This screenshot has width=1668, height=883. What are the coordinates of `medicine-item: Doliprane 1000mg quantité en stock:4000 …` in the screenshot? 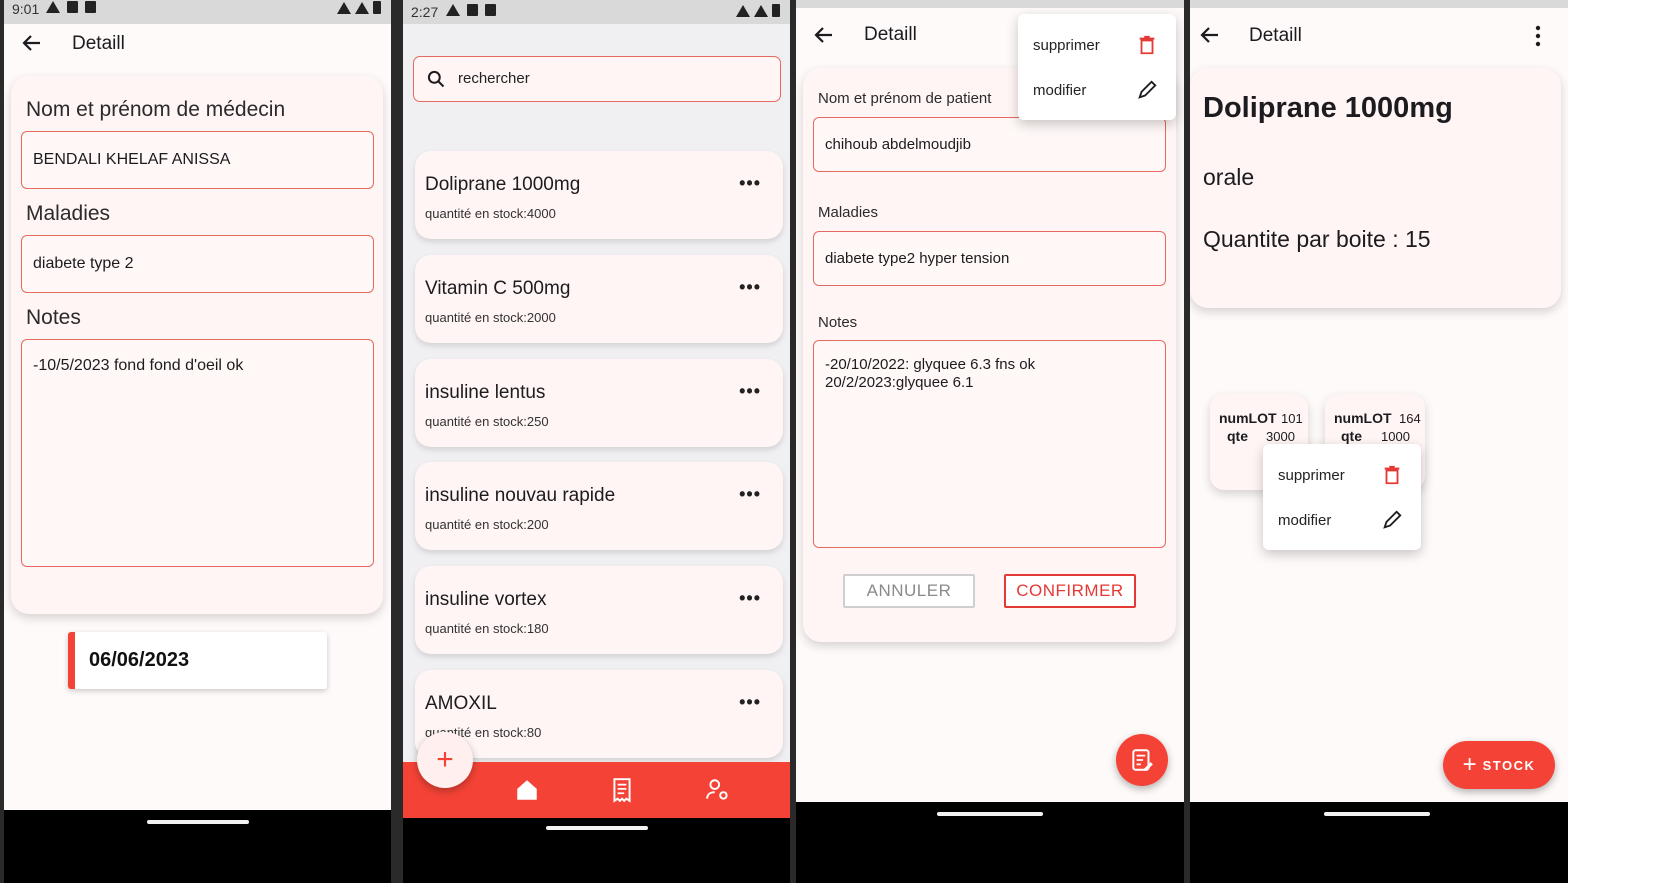 It's located at (599, 195).